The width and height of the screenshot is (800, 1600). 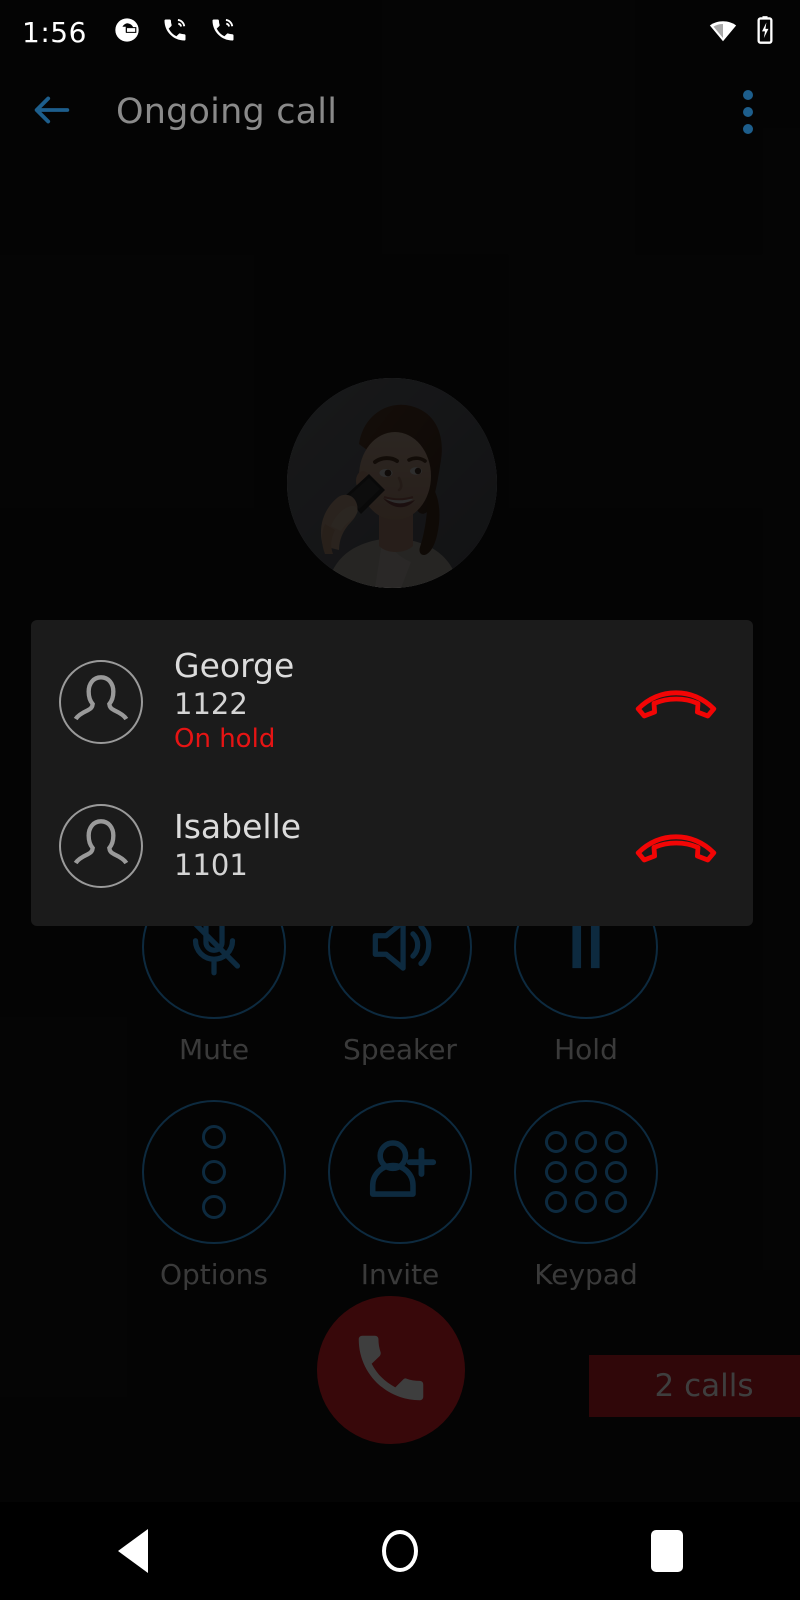 I want to click on call-info: George 1122 On hold, so click(x=400, y=701).